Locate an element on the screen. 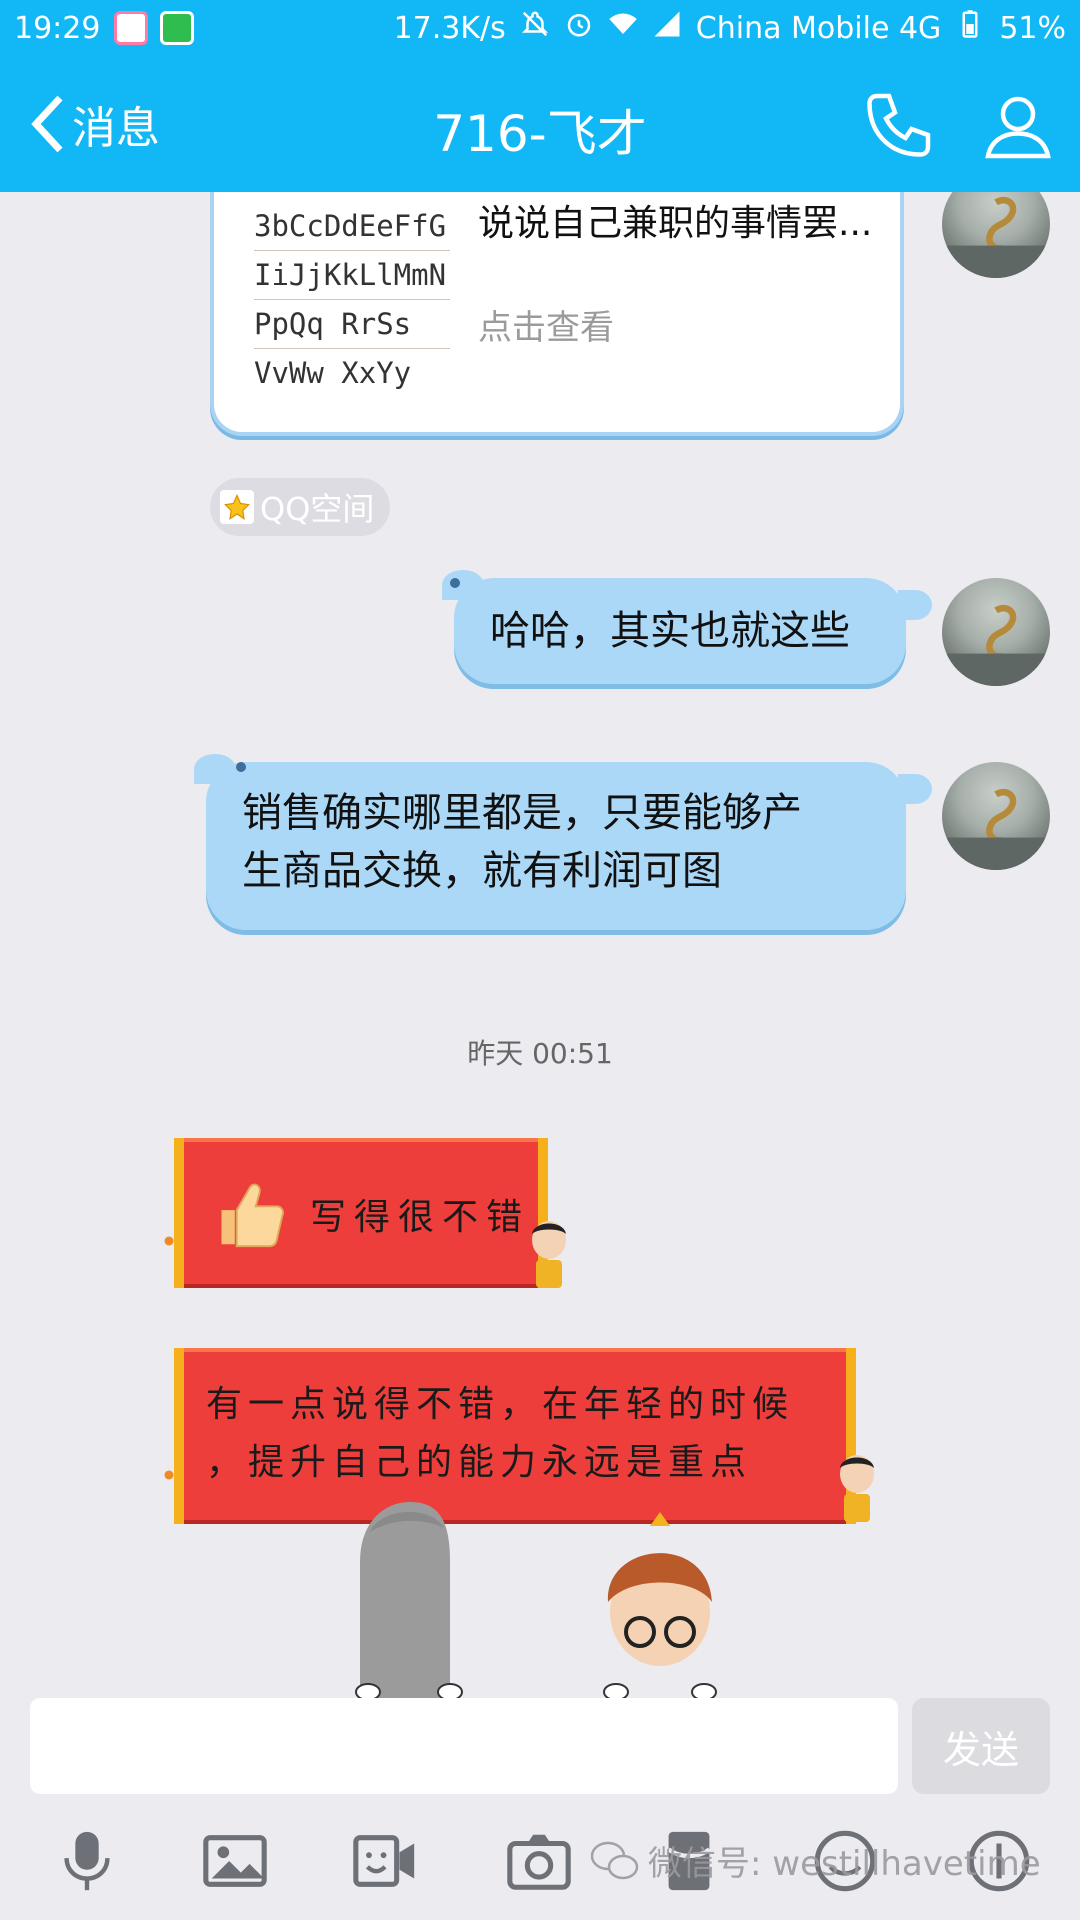 This screenshot has height=1920, width=1080. sticker-banner: 写得很不错 is located at coordinates (365, 1213).